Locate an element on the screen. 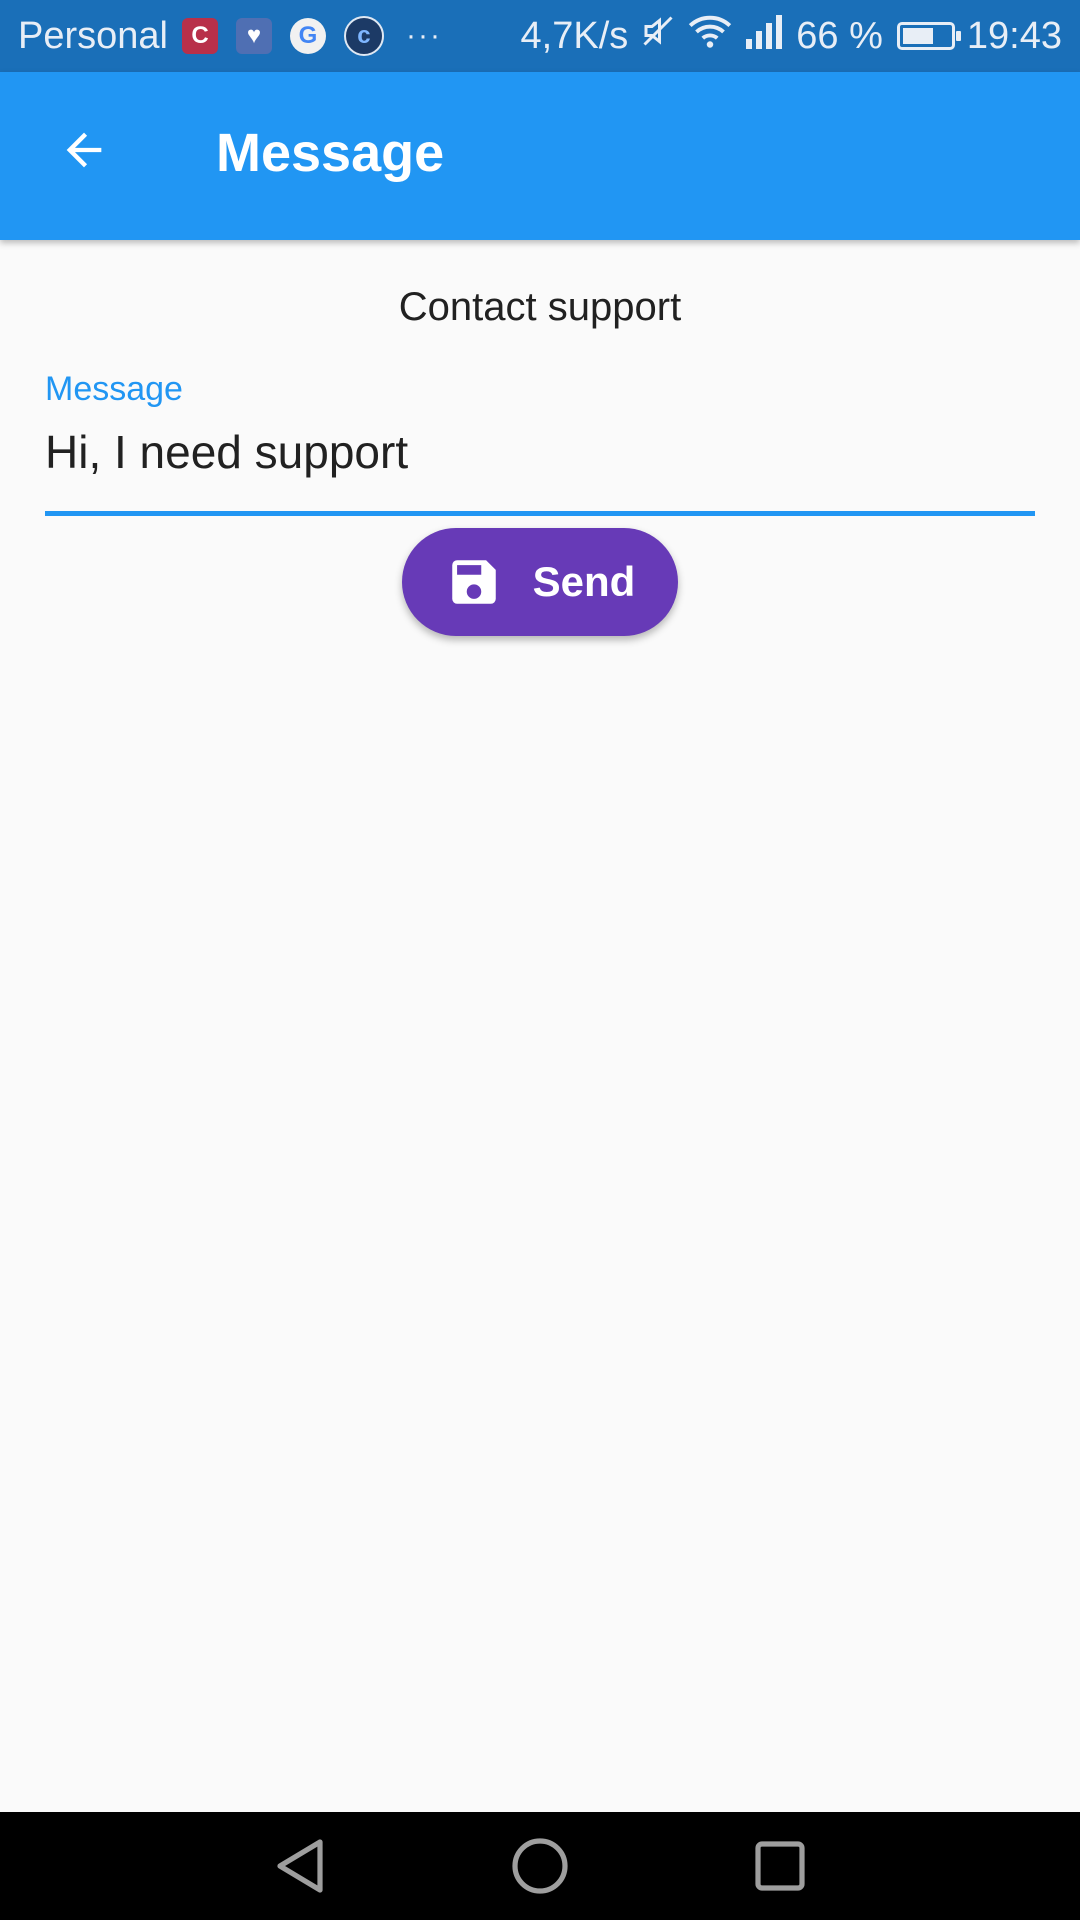 The image size is (1080, 1920). back-button is located at coordinates (84, 150).